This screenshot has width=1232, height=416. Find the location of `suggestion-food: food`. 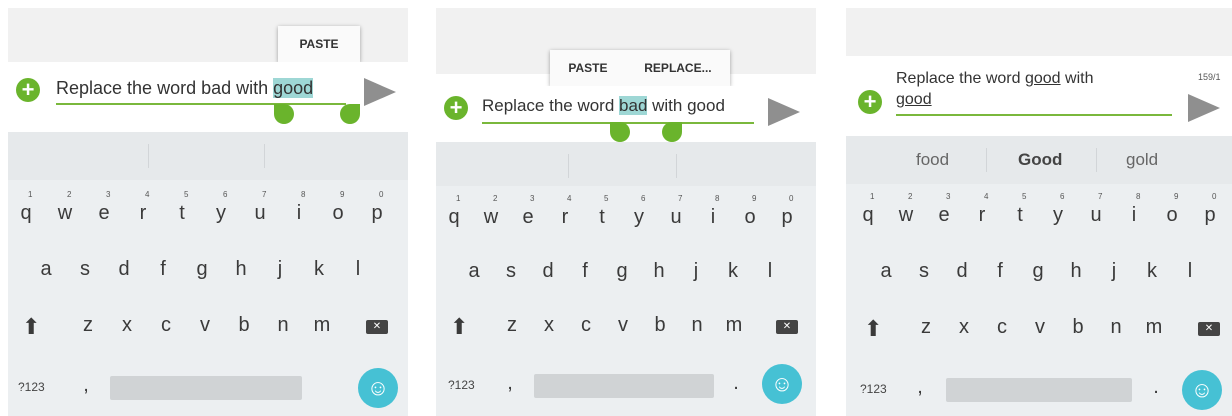

suggestion-food: food is located at coordinates (932, 160).